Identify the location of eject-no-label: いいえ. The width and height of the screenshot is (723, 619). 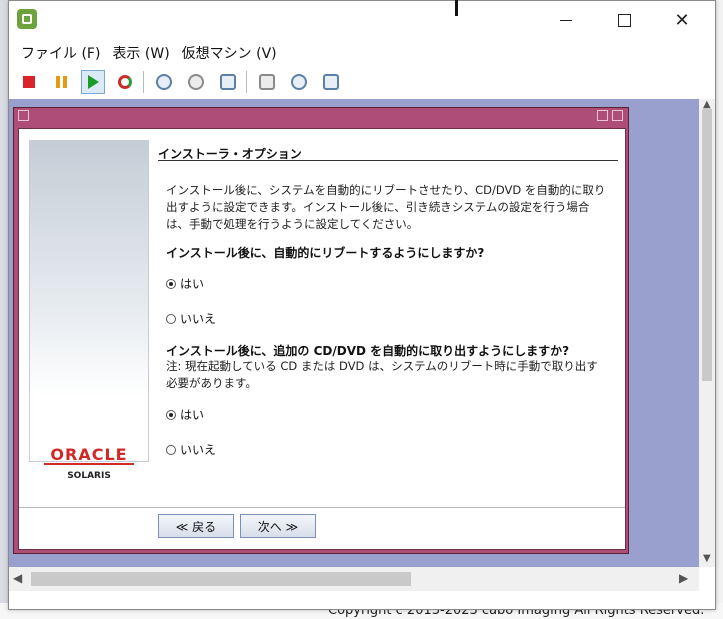
(198, 450).